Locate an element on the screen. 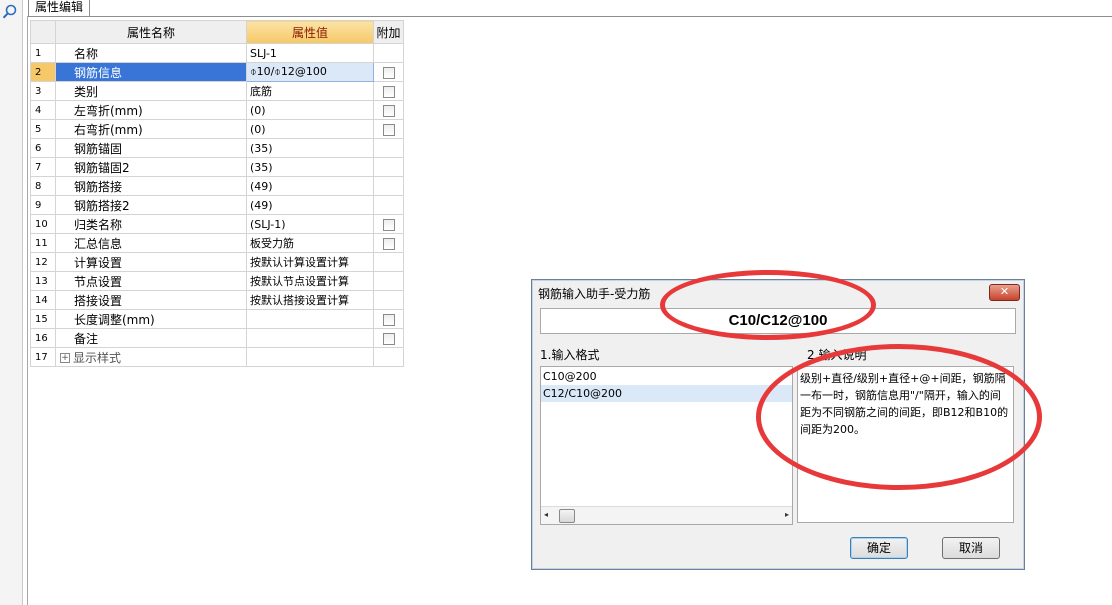 Image resolution: width=1112 pixels, height=605 pixels. property-name-cell: 右弯折(mm) is located at coordinates (151, 129).